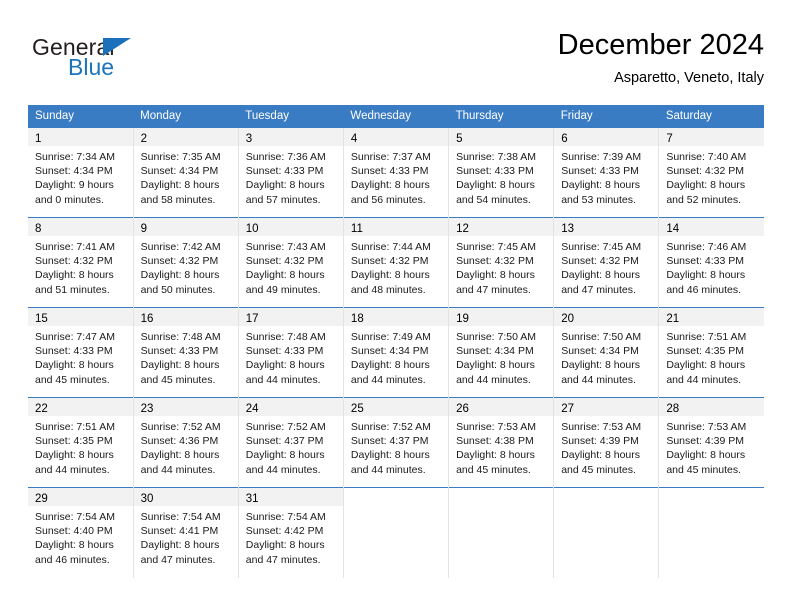 The width and height of the screenshot is (792, 612). What do you see at coordinates (501, 317) in the screenshot?
I see `day-number-band: 19` at bounding box center [501, 317].